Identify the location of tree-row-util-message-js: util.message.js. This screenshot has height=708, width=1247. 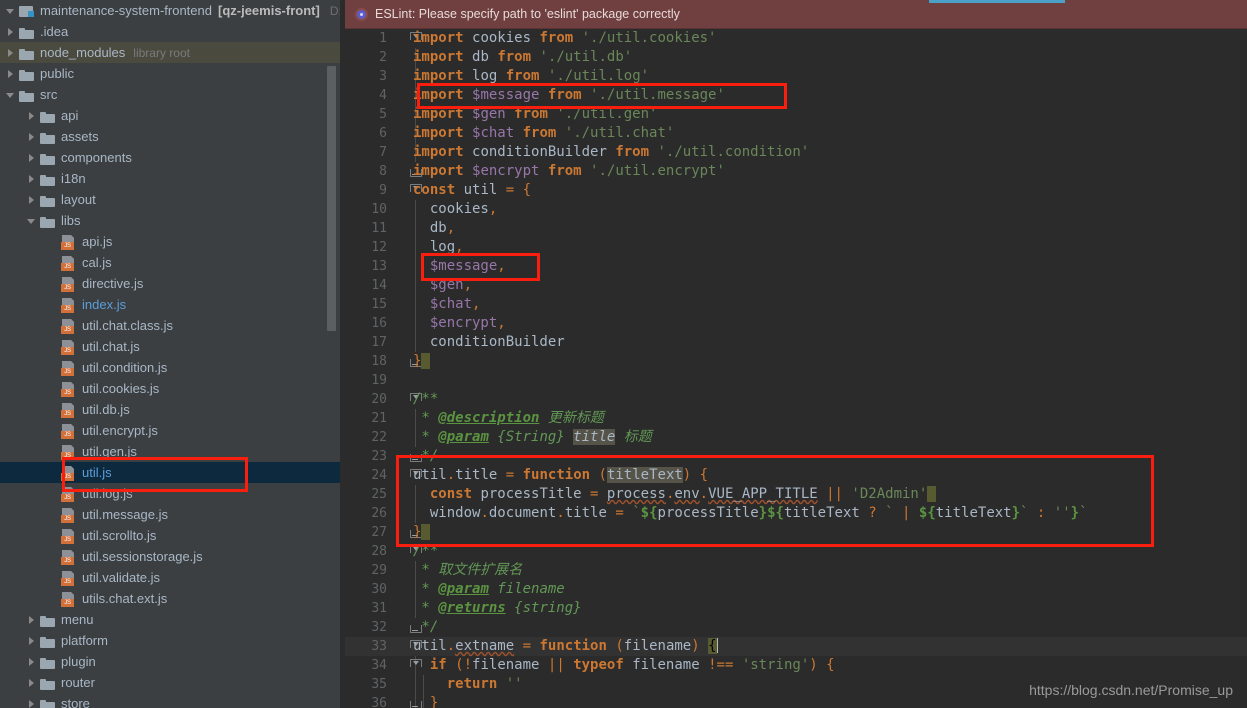
(172, 514).